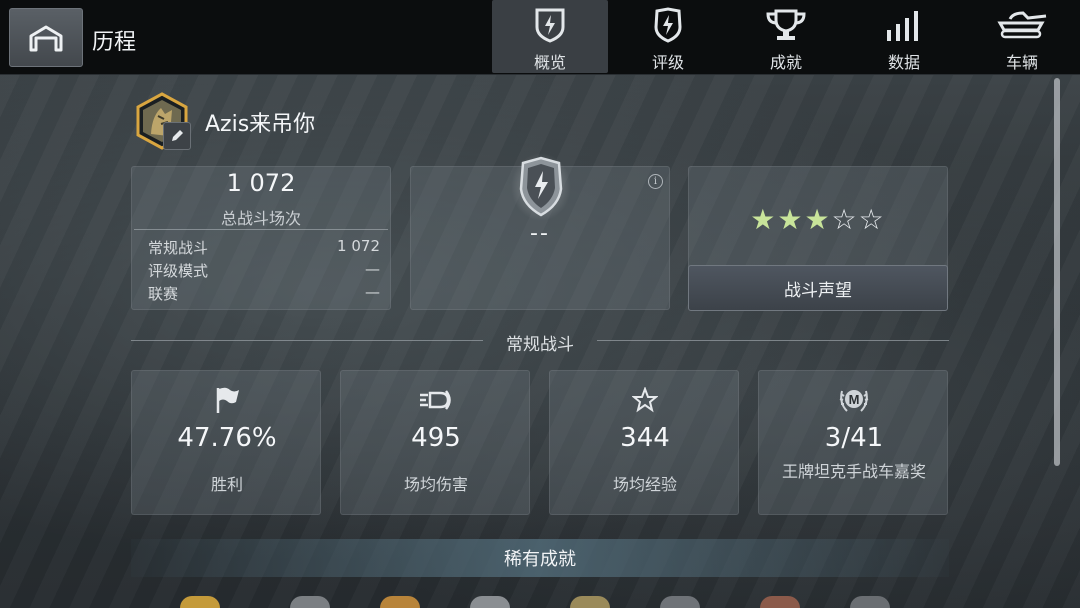  I want to click on top-bar: 历程 概览 评级 成就 数据 车辆, so click(540, 37).